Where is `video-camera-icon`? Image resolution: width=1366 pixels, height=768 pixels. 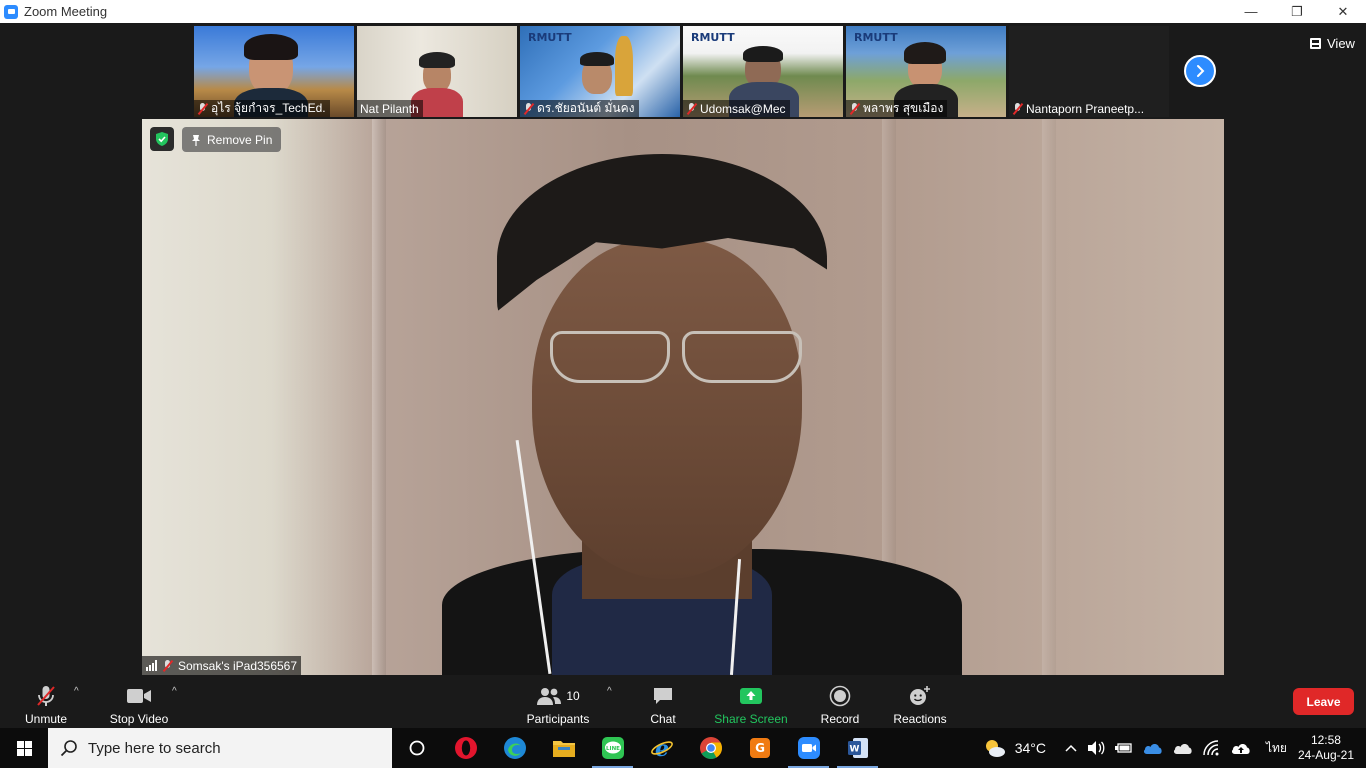
video-camera-icon is located at coordinates (139, 696).